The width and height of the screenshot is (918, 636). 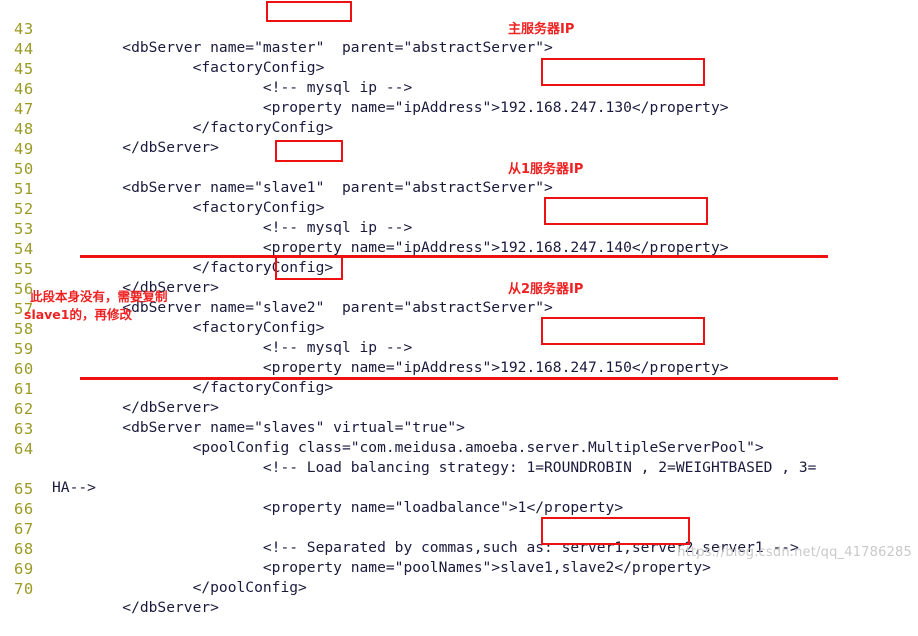 I want to click on line-content: </poolConfig>, so click(x=179, y=588).